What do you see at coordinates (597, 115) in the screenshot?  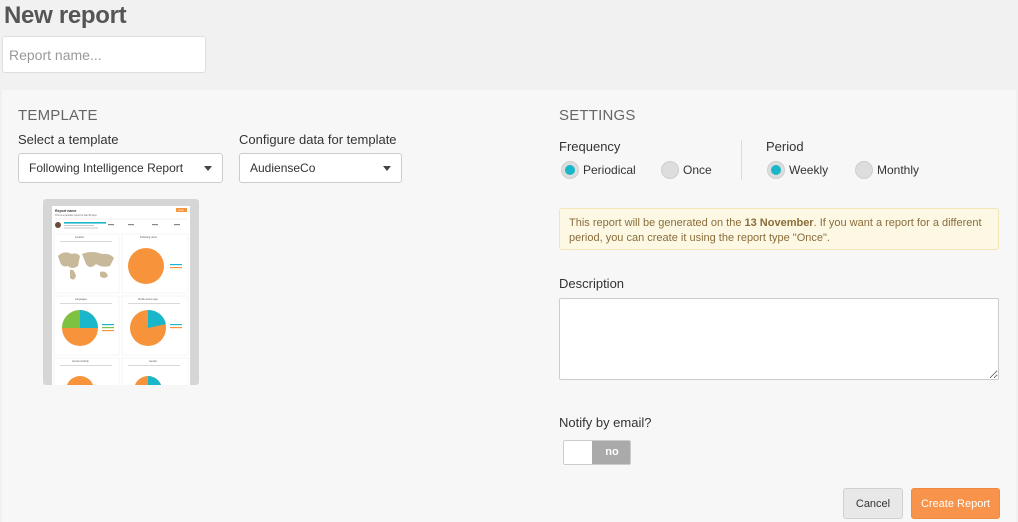 I see `settings-heading: SETTINGS` at bounding box center [597, 115].